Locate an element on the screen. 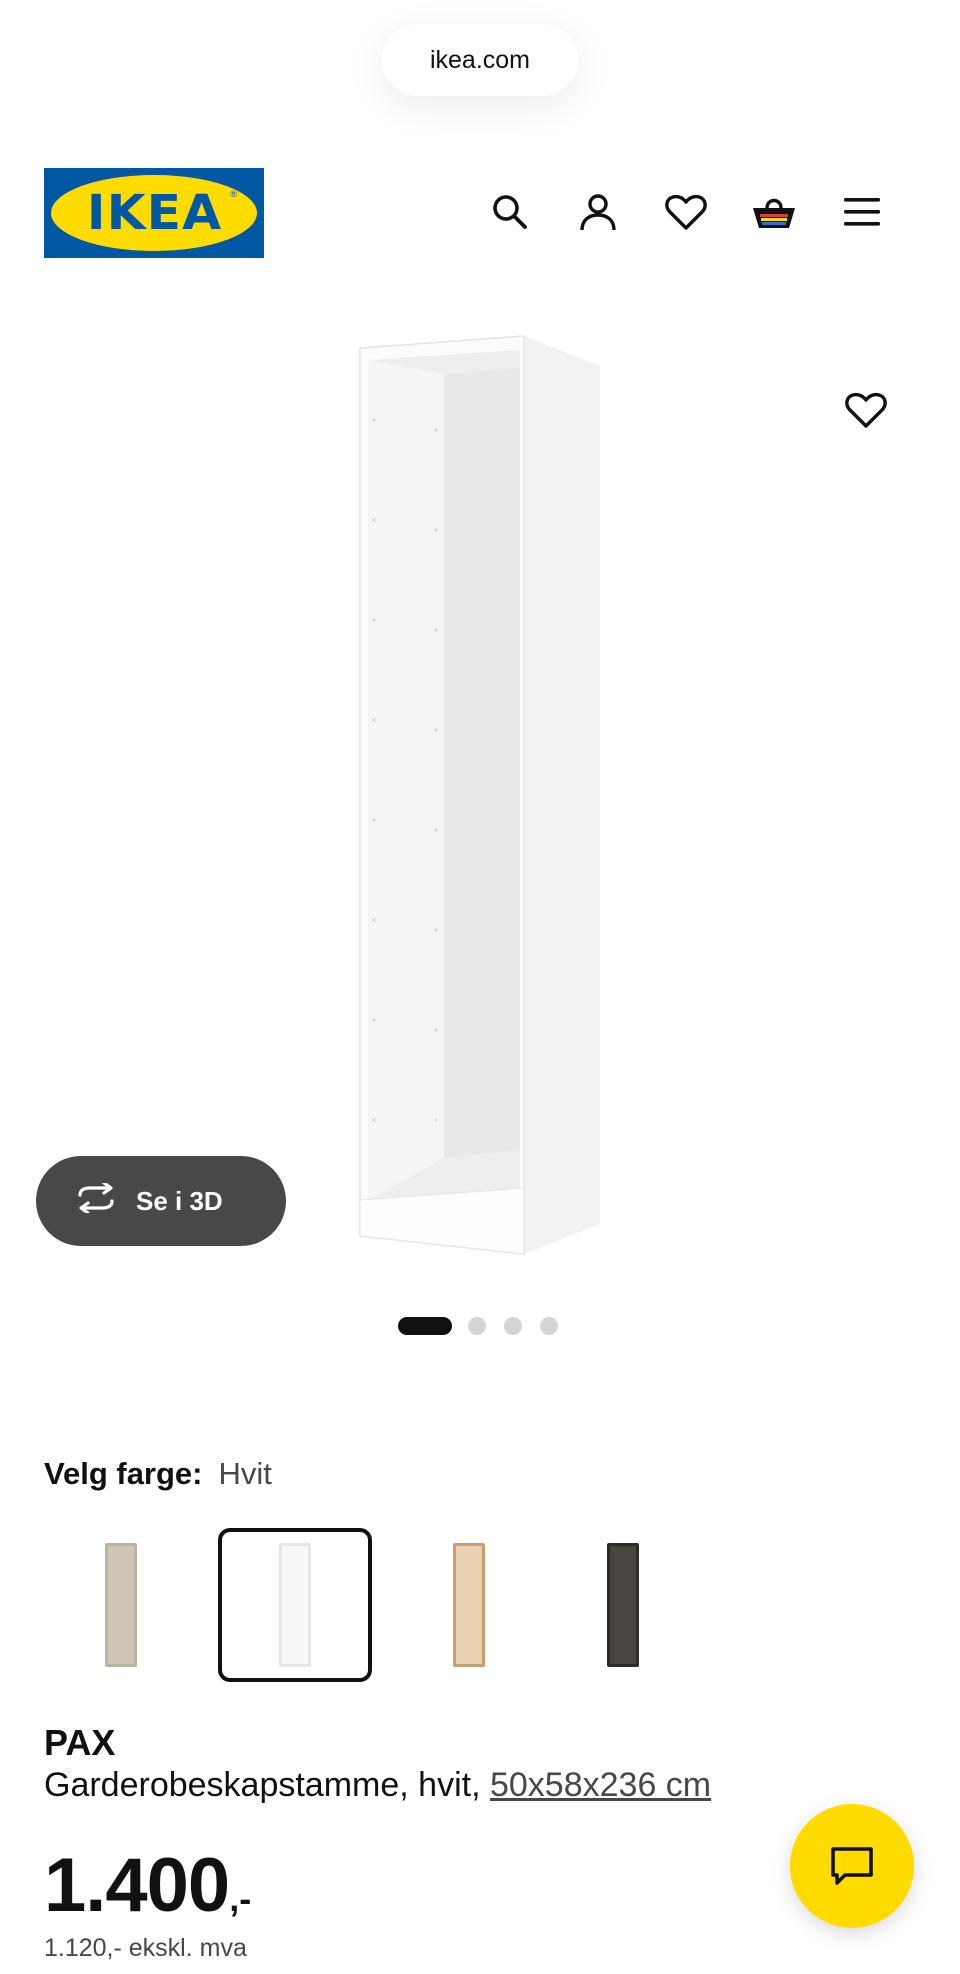 The image size is (960, 1974). chat-bubble-icon is located at coordinates (852, 1866).